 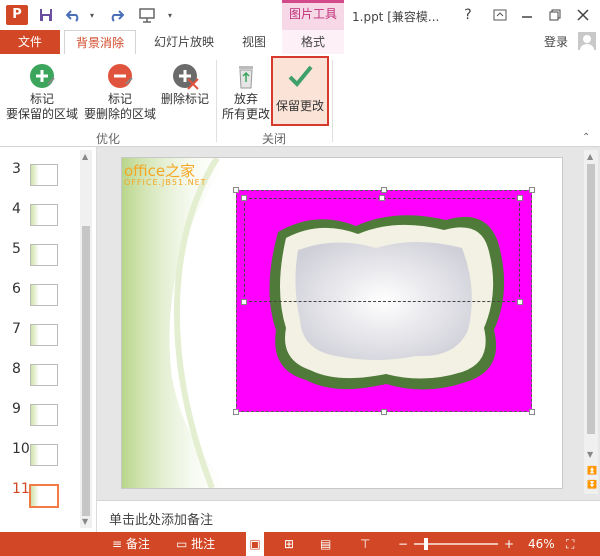 What do you see at coordinates (300, 15) in the screenshot?
I see `title-bar: P ▾ ▾ 图片工具 1.ppt [兼容模... ?` at bounding box center [300, 15].